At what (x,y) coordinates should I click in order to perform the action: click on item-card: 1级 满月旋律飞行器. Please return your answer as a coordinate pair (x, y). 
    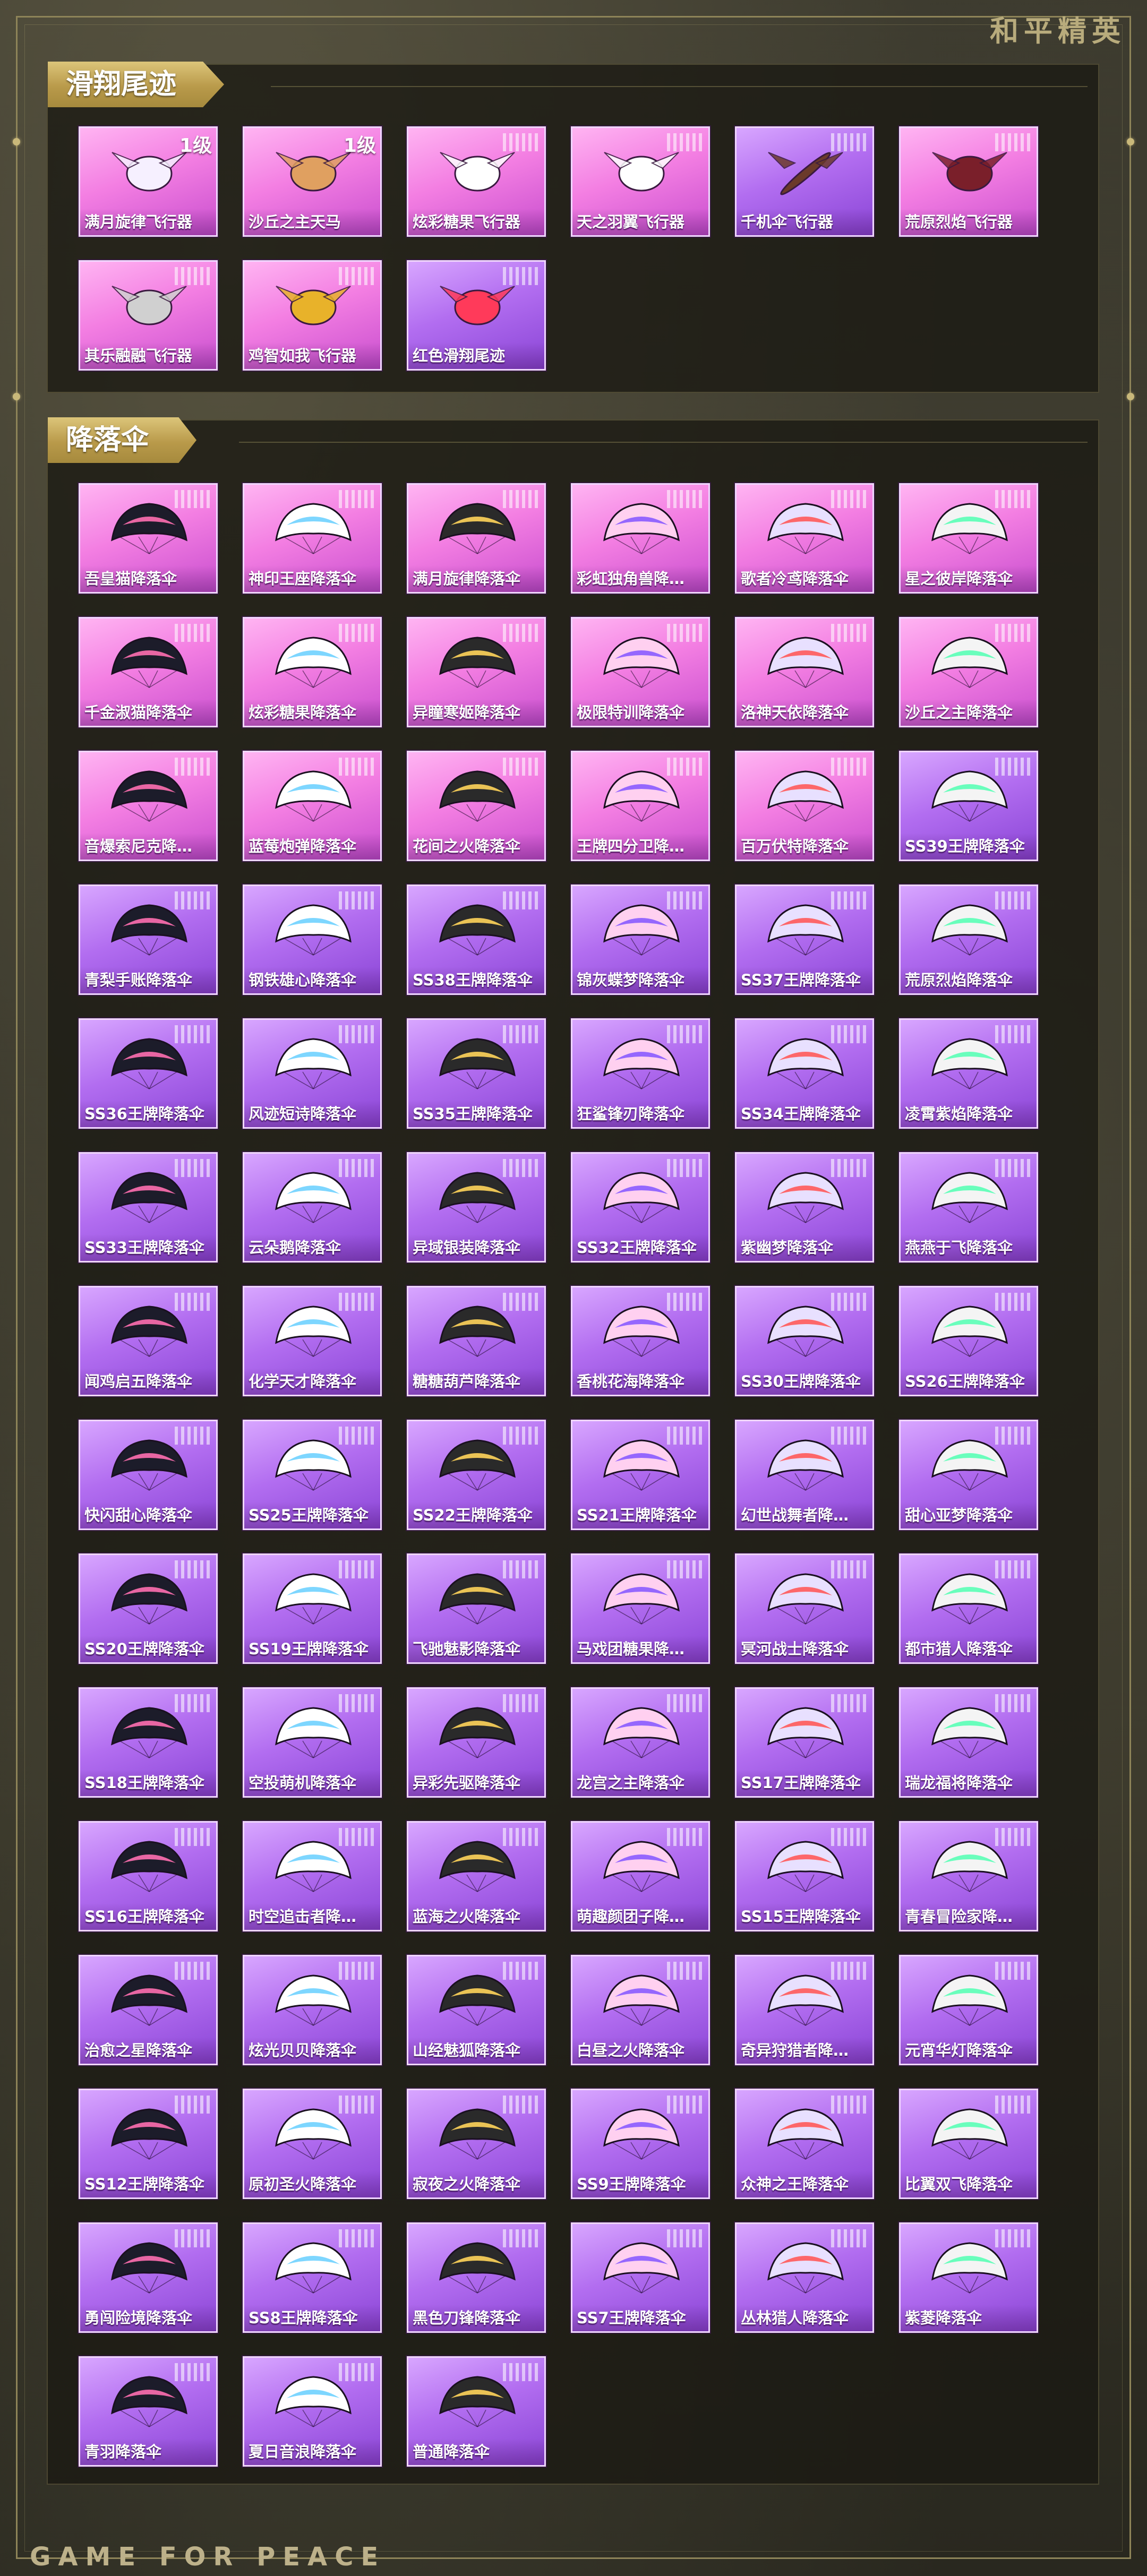
    Looking at the image, I should click on (149, 182).